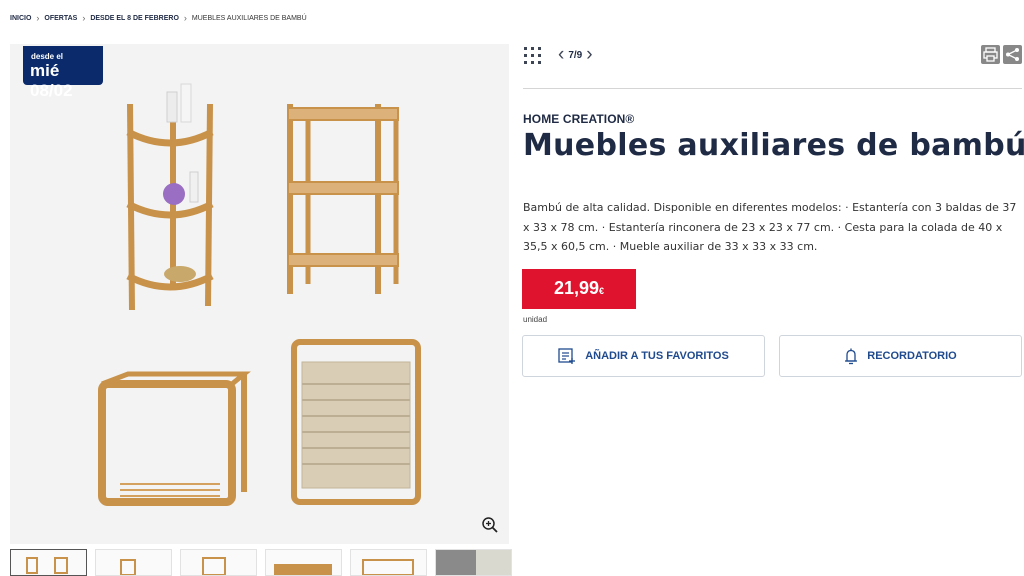 The image size is (1024, 576). Describe the element at coordinates (657, 356) in the screenshot. I see `add-to-favorites-label: AÑADIR A TUS FAVORITOS` at that location.